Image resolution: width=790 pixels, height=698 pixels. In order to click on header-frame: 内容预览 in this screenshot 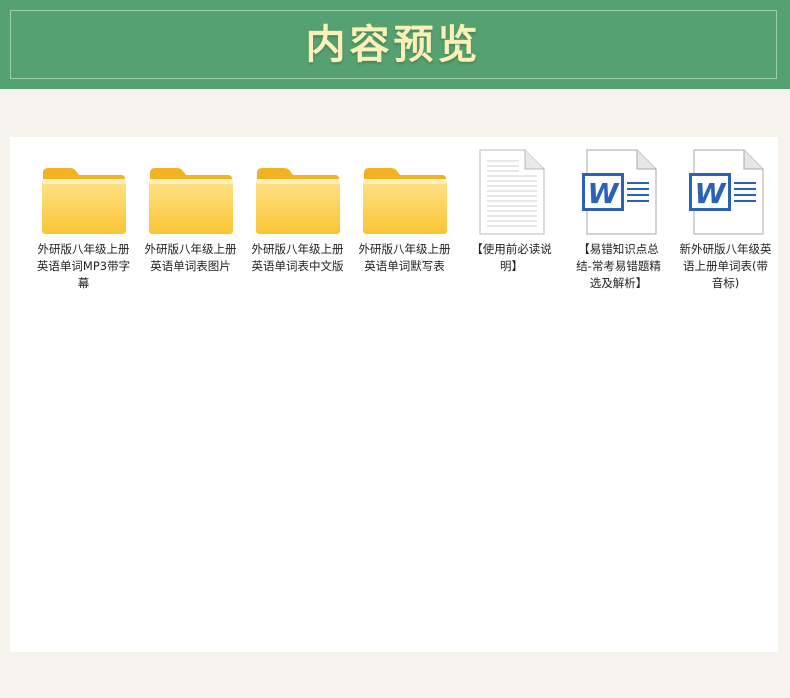, I will do `click(393, 44)`.